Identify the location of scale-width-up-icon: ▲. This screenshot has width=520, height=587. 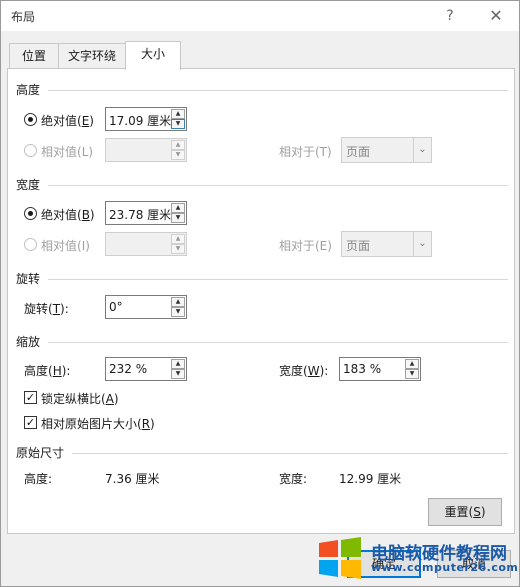
(412, 364).